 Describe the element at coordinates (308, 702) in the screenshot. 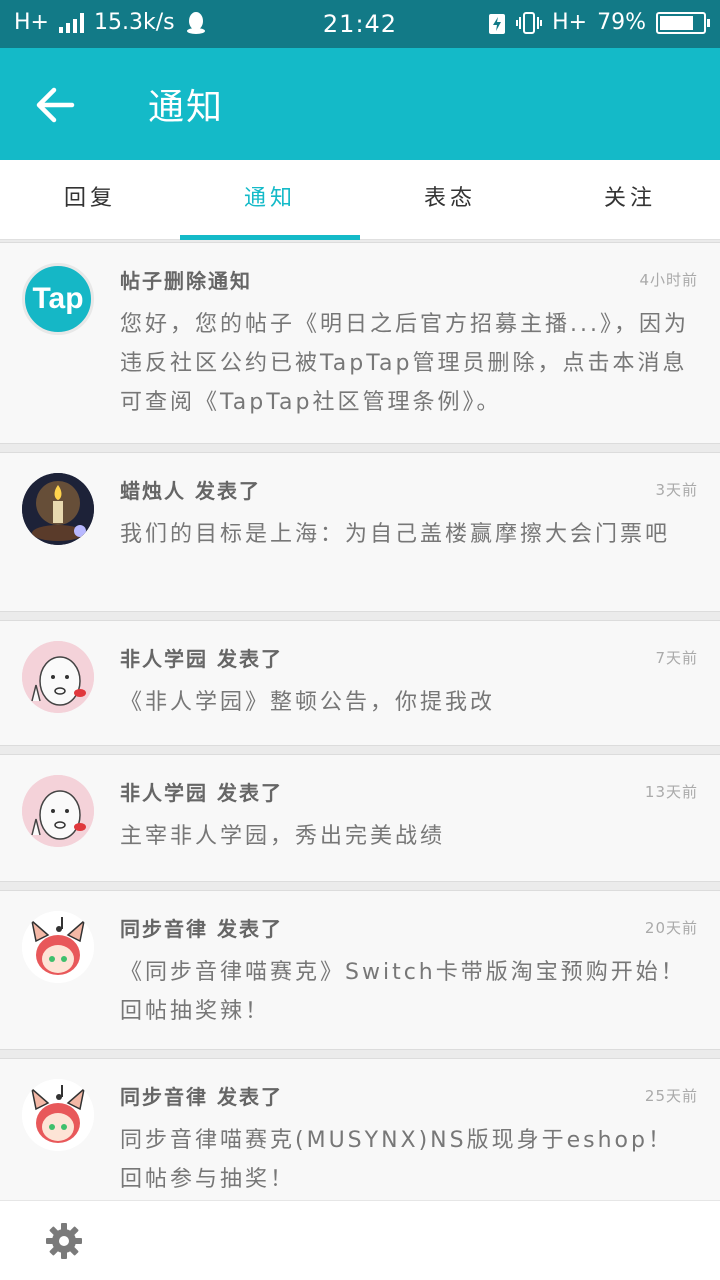

I see `item-body: 《非人学园》整顿公告，你提我改` at that location.